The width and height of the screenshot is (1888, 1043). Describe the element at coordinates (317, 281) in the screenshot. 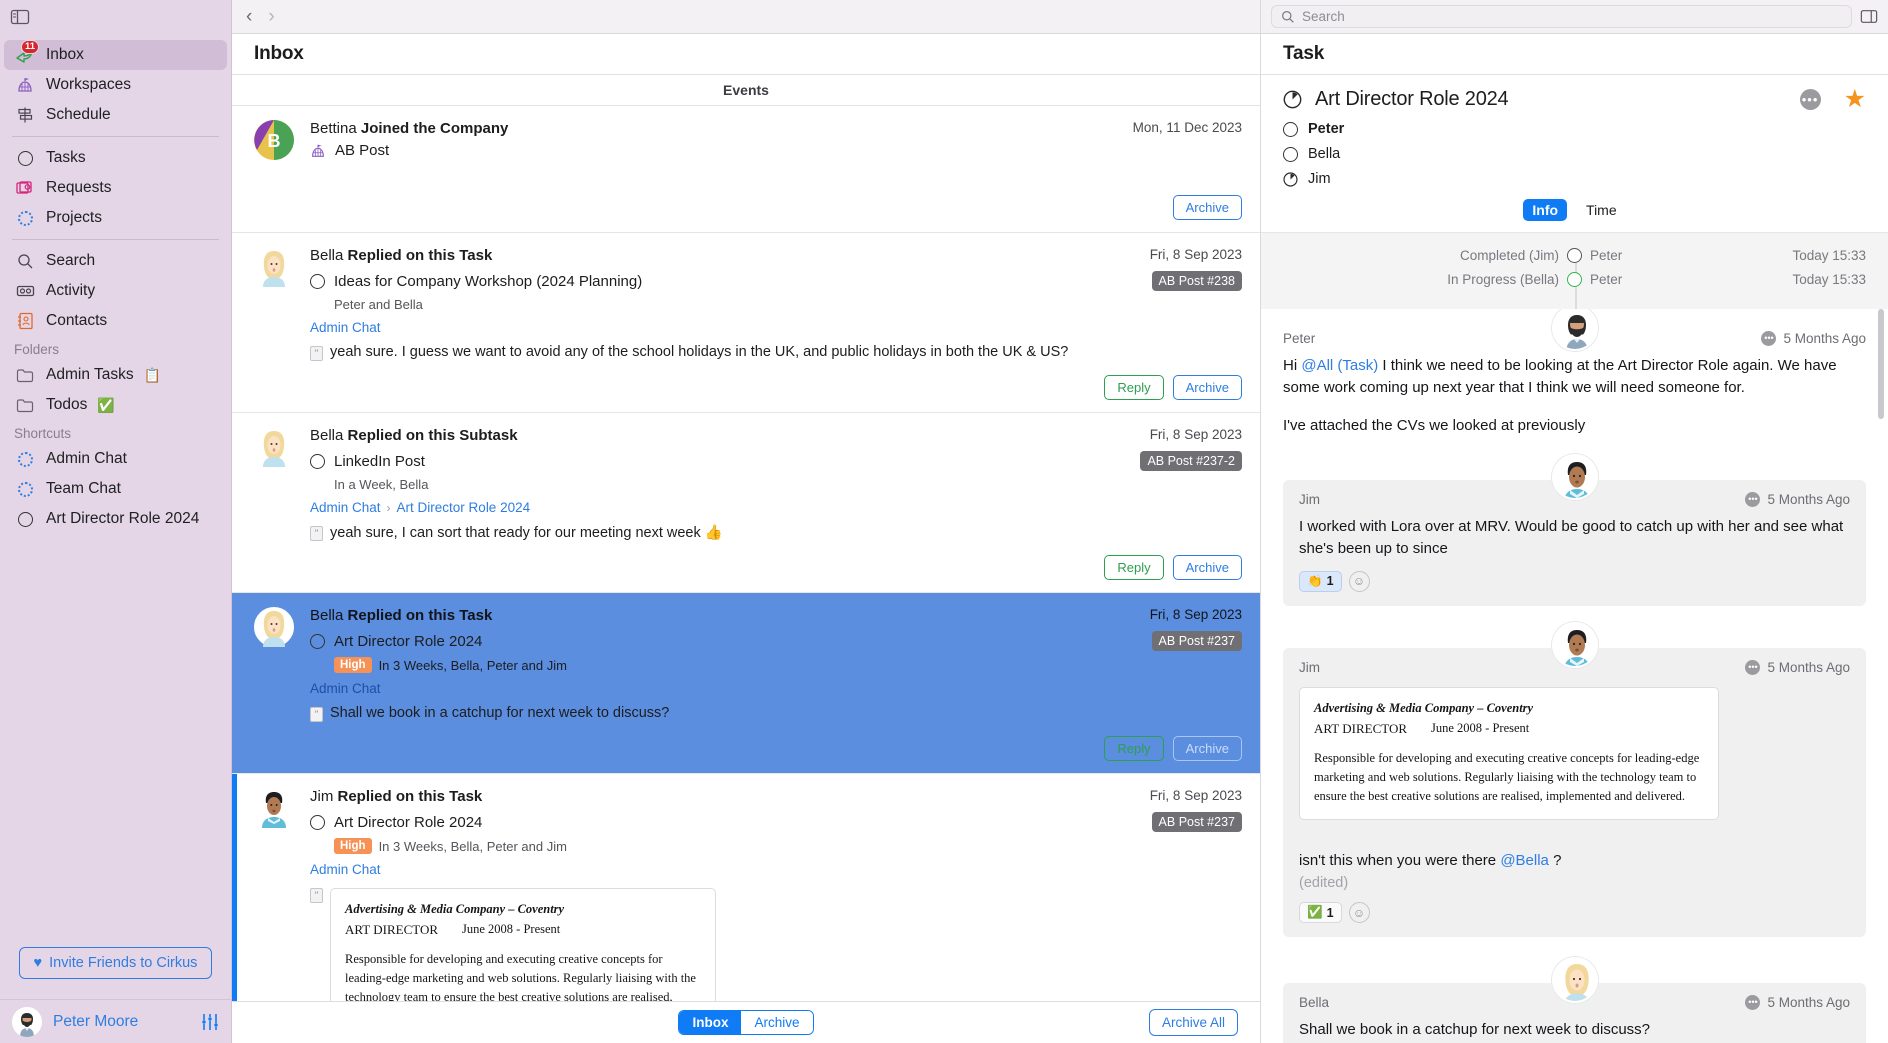

I see `circle-icon` at that location.